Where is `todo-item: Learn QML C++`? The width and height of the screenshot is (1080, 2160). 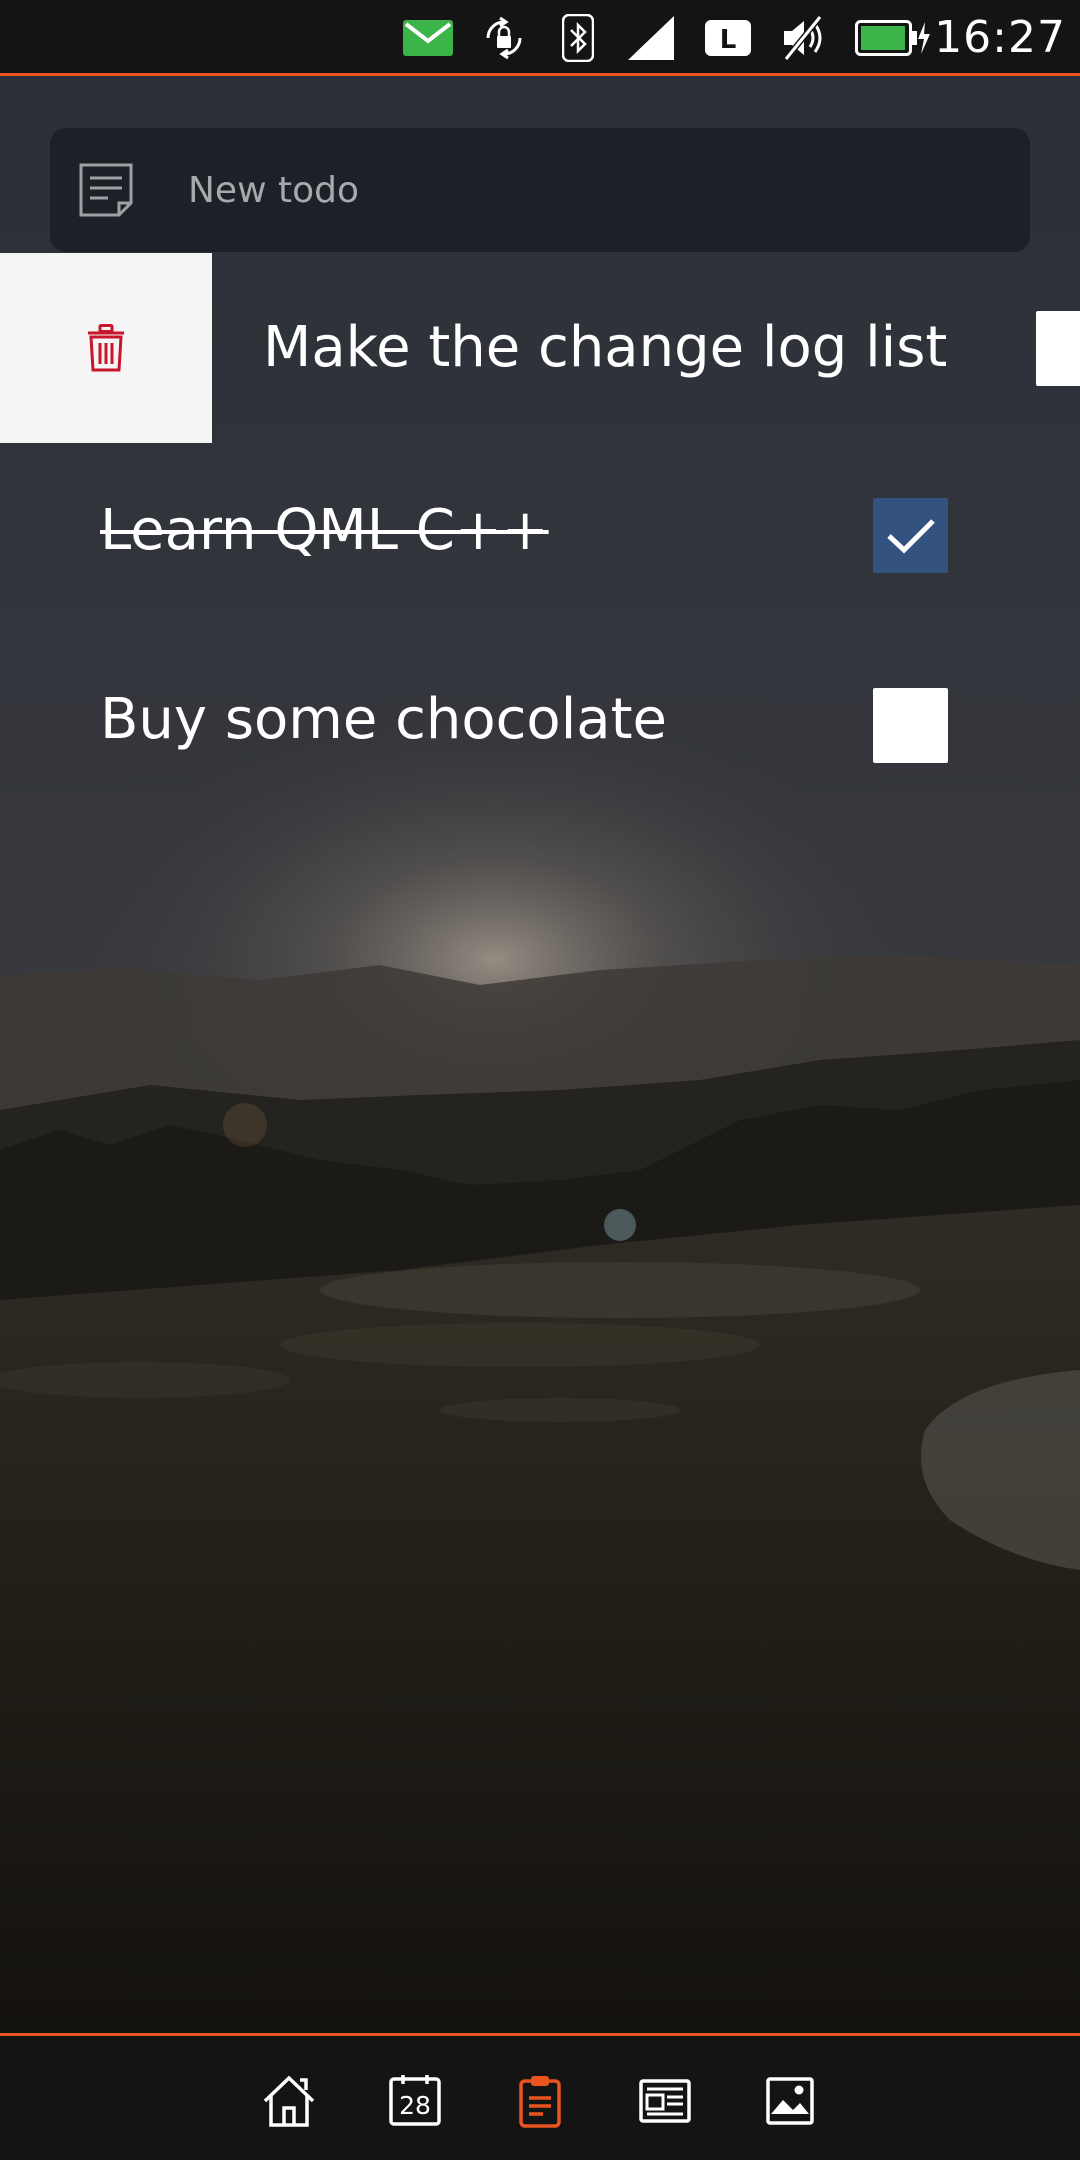
todo-item: Learn QML C++ is located at coordinates (540, 538).